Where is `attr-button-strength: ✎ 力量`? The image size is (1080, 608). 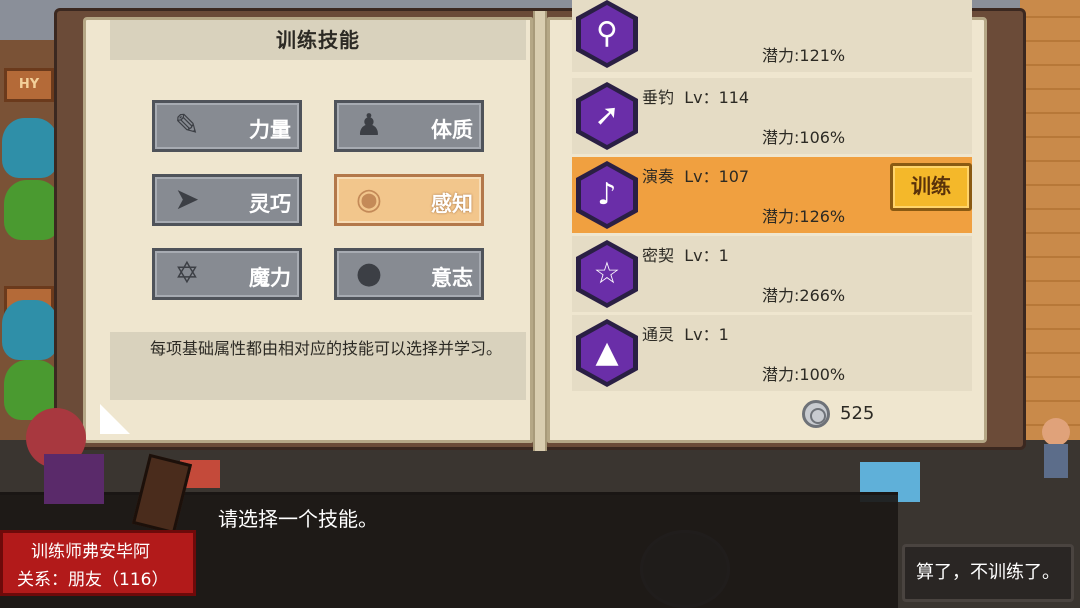
attr-button-strength: ✎ 力量 is located at coordinates (227, 126).